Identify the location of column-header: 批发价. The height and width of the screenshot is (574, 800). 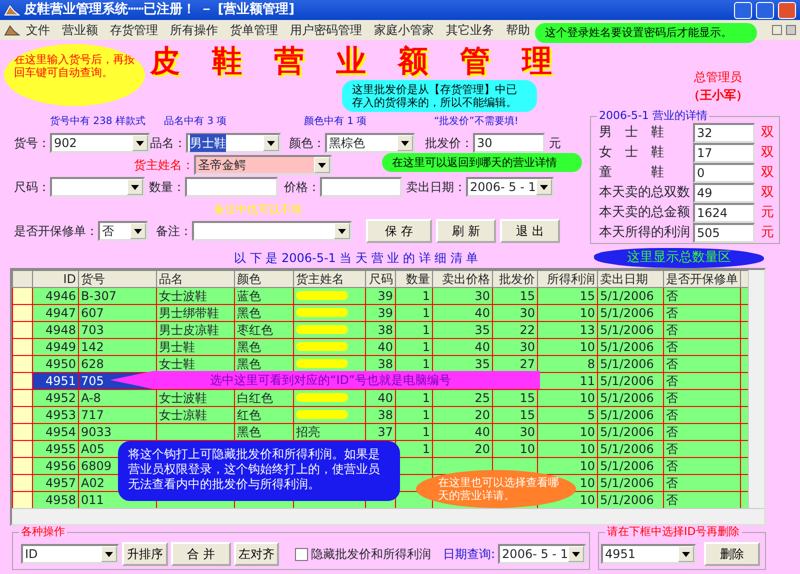
(515, 279).